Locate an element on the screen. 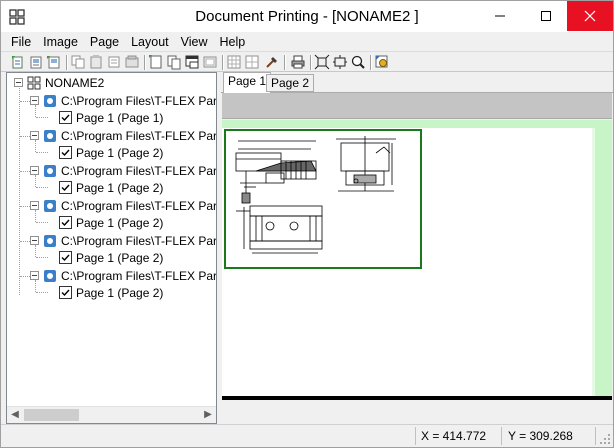  menu-file: File is located at coordinates (21, 42).